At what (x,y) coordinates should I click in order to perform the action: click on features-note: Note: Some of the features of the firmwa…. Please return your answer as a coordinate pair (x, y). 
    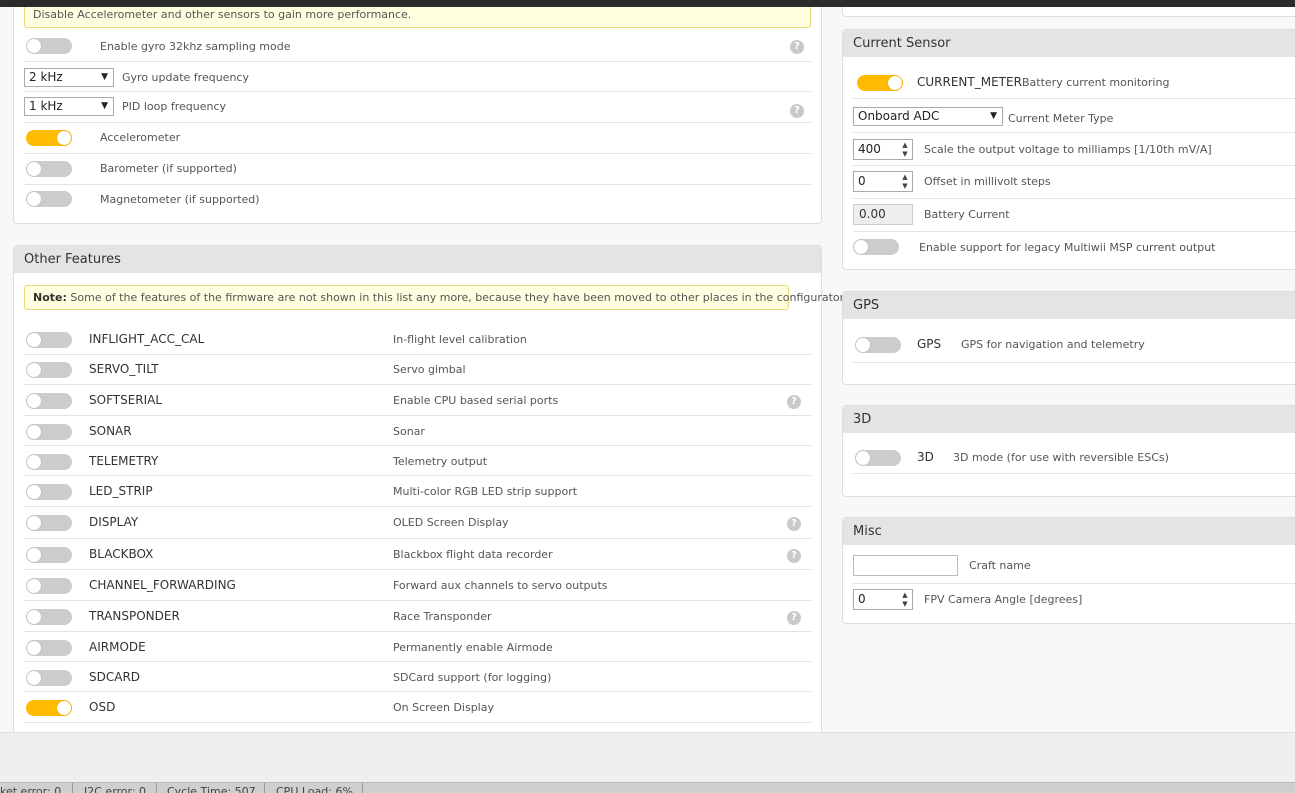
    Looking at the image, I should click on (435, 297).